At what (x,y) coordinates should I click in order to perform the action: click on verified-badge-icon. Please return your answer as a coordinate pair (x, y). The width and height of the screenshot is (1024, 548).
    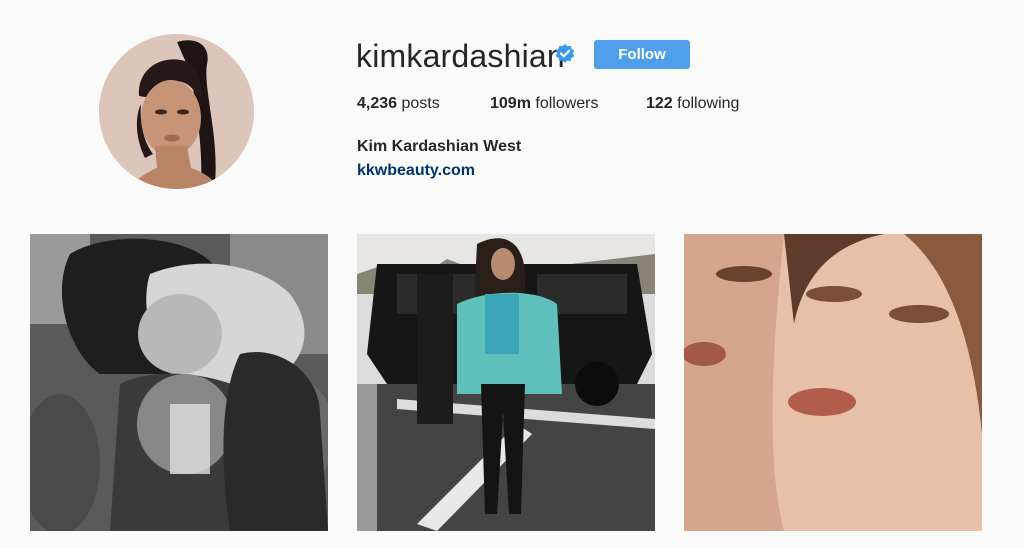
    Looking at the image, I should click on (565, 54).